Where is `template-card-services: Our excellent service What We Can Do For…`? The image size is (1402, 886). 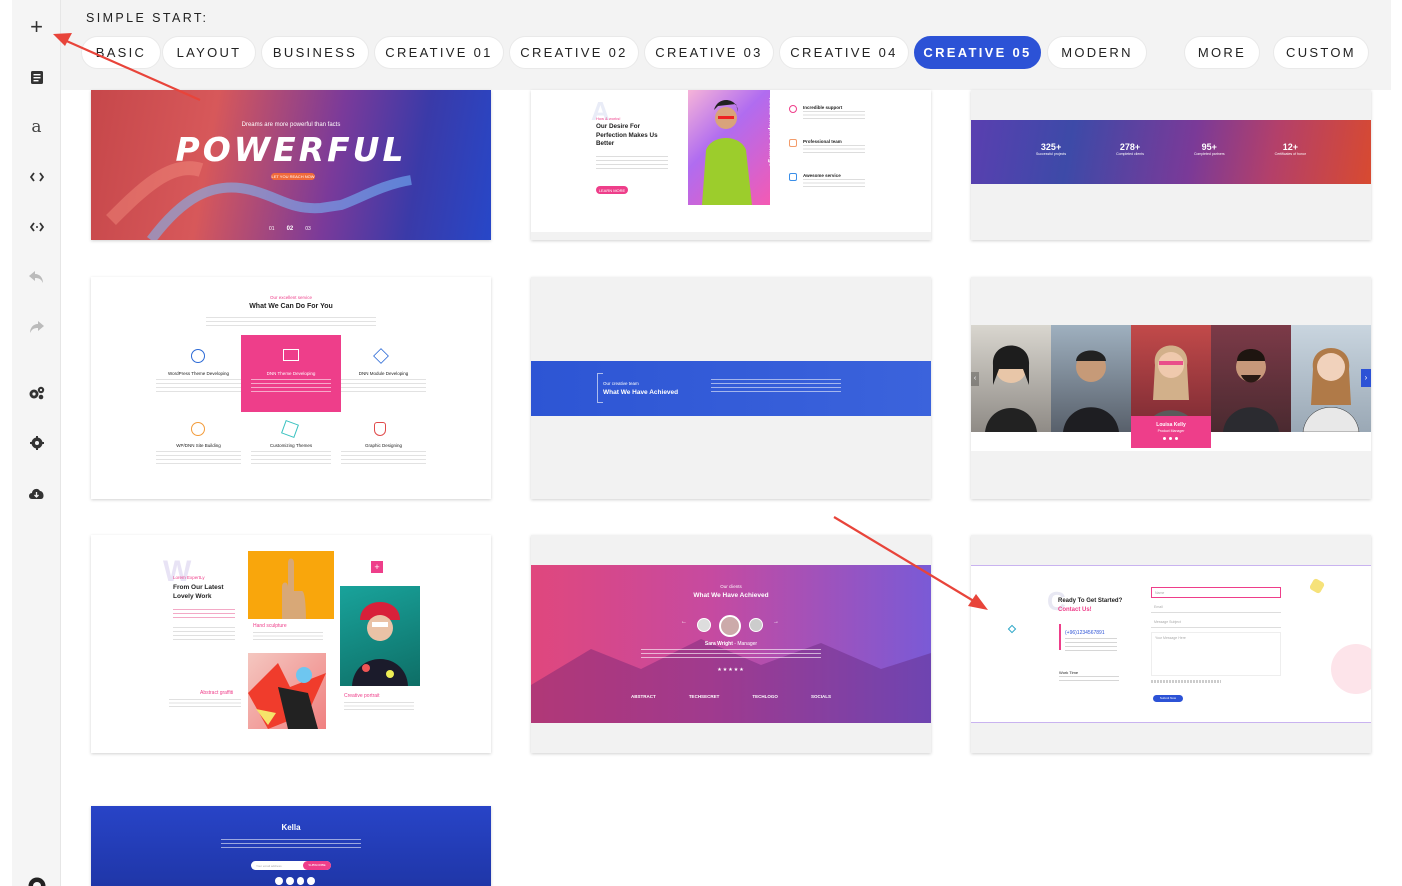
template-card-services: Our excellent service What We Can Do For… is located at coordinates (291, 388).